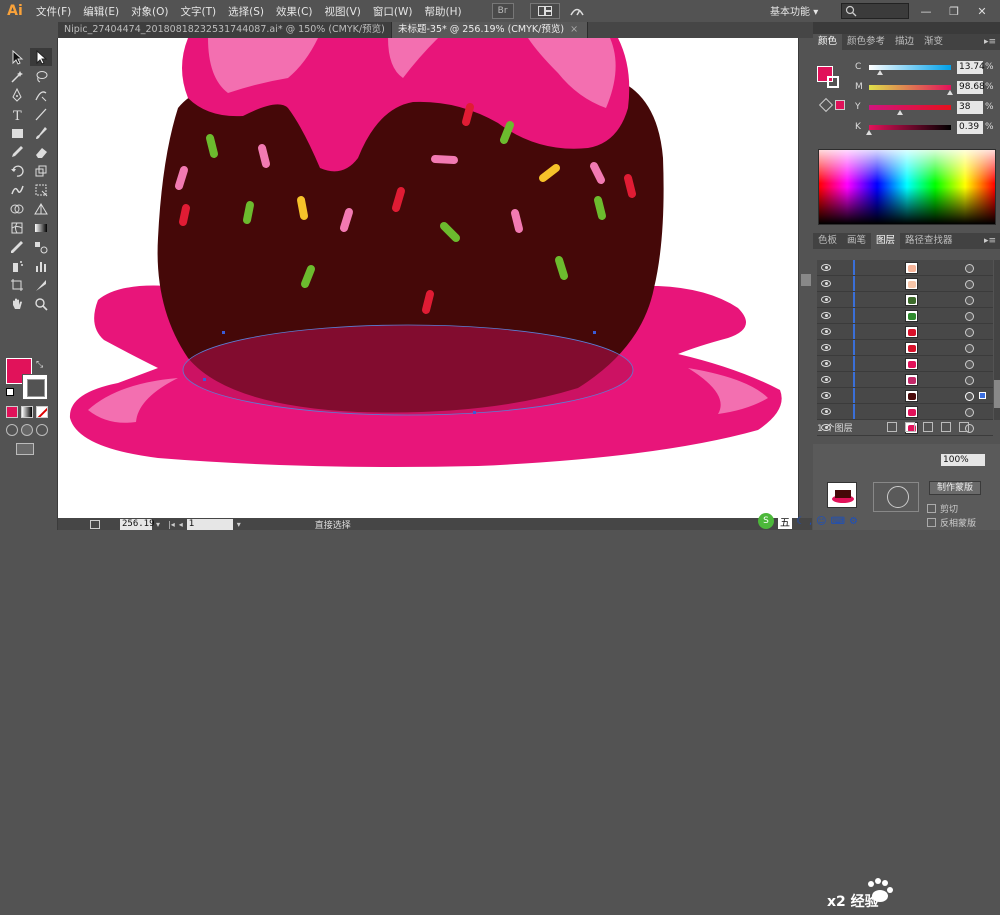  What do you see at coordinates (810, 521) in the screenshot?
I see `comma-icon: ,` at bounding box center [810, 521].